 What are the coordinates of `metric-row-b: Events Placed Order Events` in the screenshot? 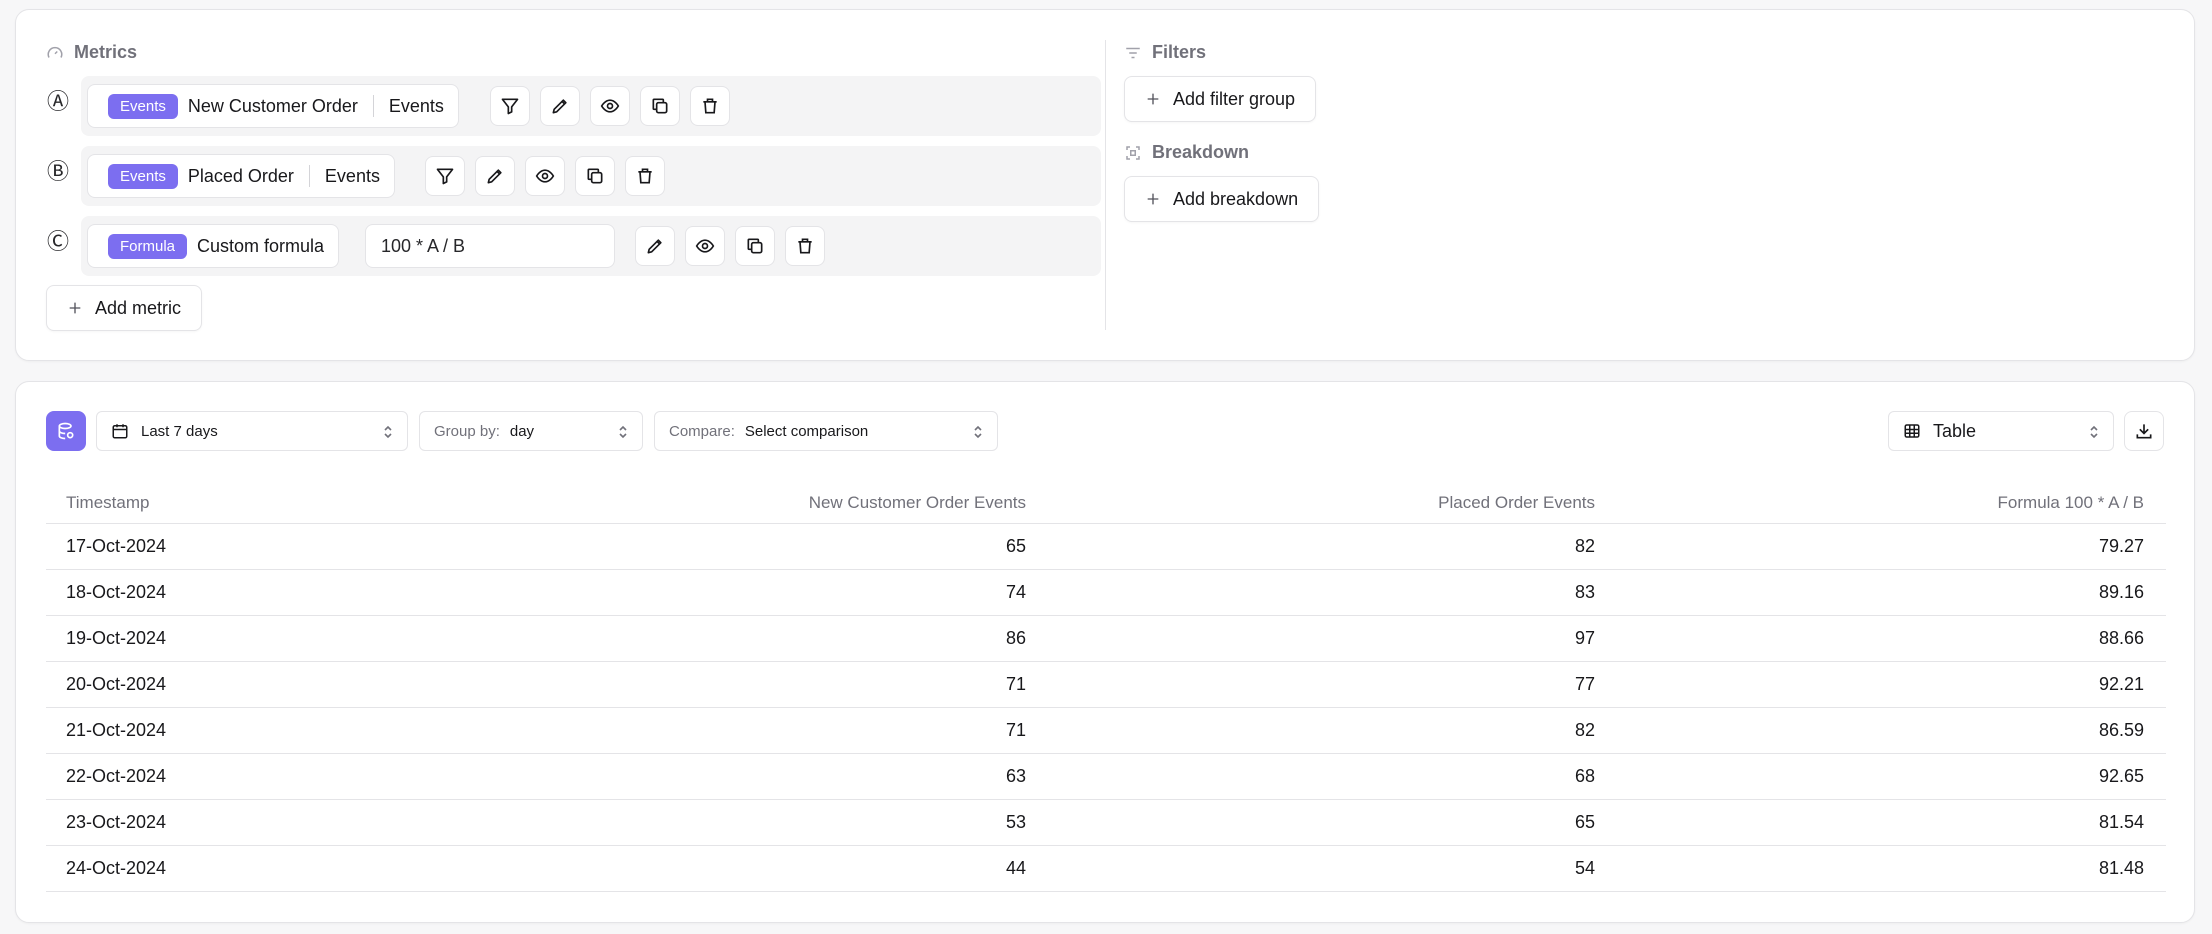 It's located at (591, 176).